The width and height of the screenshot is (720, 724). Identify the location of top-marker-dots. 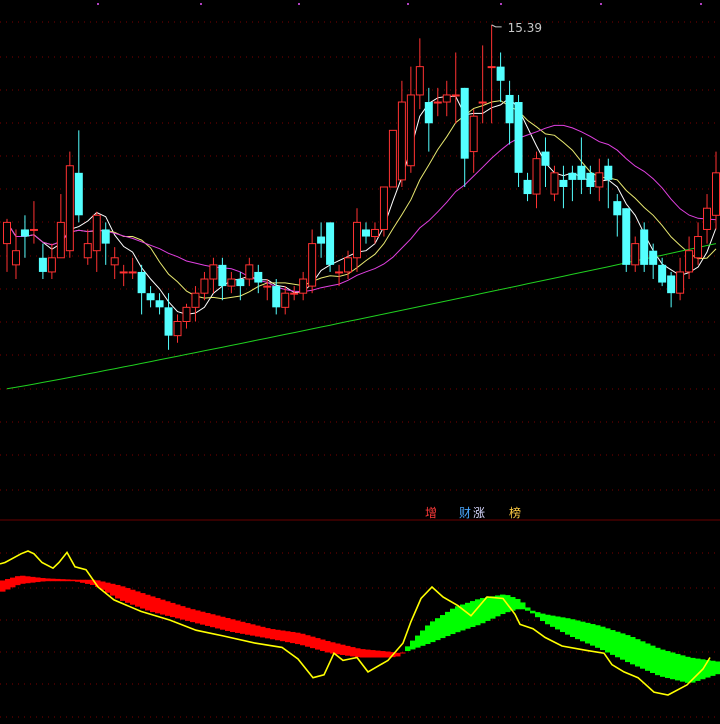
(399, 4).